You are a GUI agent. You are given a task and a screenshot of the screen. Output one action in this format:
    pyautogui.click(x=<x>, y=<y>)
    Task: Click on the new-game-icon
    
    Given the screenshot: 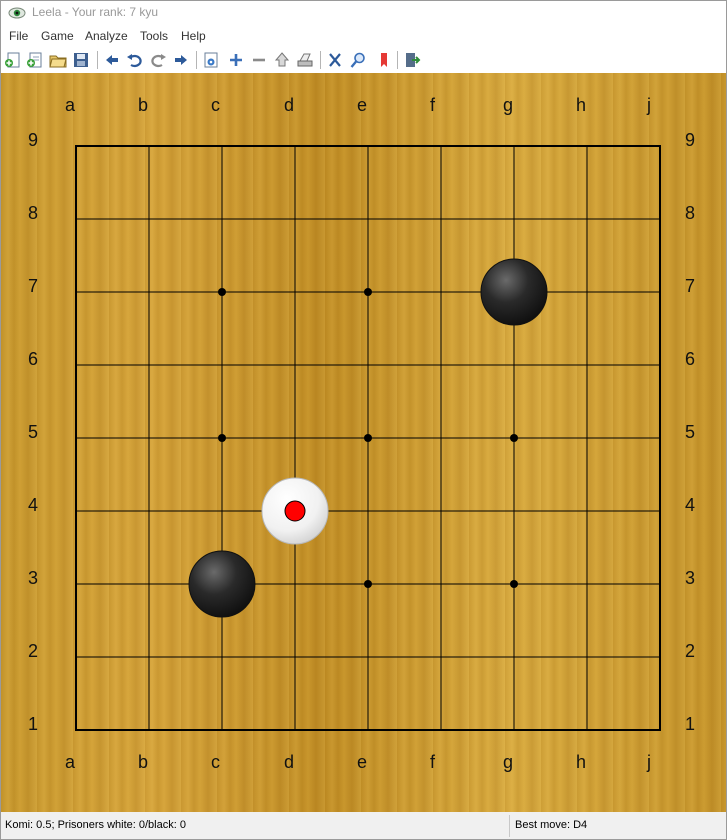 What is the action you would take?
    pyautogui.click(x=13, y=60)
    